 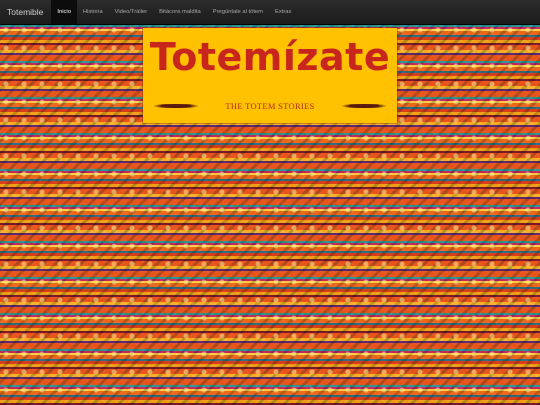 I want to click on header-banner: Totemízate THE TOTEM STORIES, so click(x=270, y=75).